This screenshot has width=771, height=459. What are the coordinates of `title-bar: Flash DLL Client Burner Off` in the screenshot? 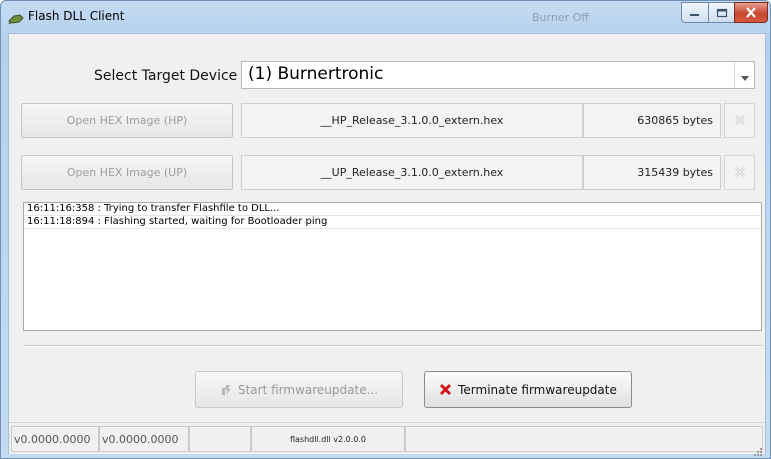 It's located at (385, 17).